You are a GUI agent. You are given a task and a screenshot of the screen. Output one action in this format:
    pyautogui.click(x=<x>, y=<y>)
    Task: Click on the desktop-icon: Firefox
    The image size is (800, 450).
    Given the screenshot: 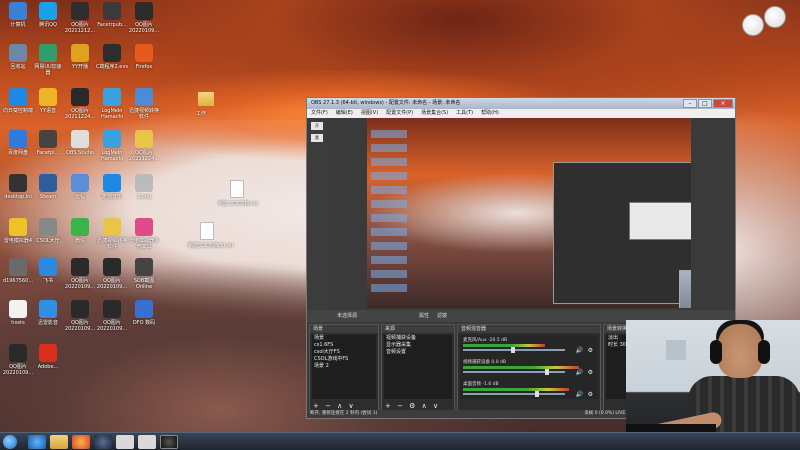 What is the action you would take?
    pyautogui.click(x=144, y=57)
    